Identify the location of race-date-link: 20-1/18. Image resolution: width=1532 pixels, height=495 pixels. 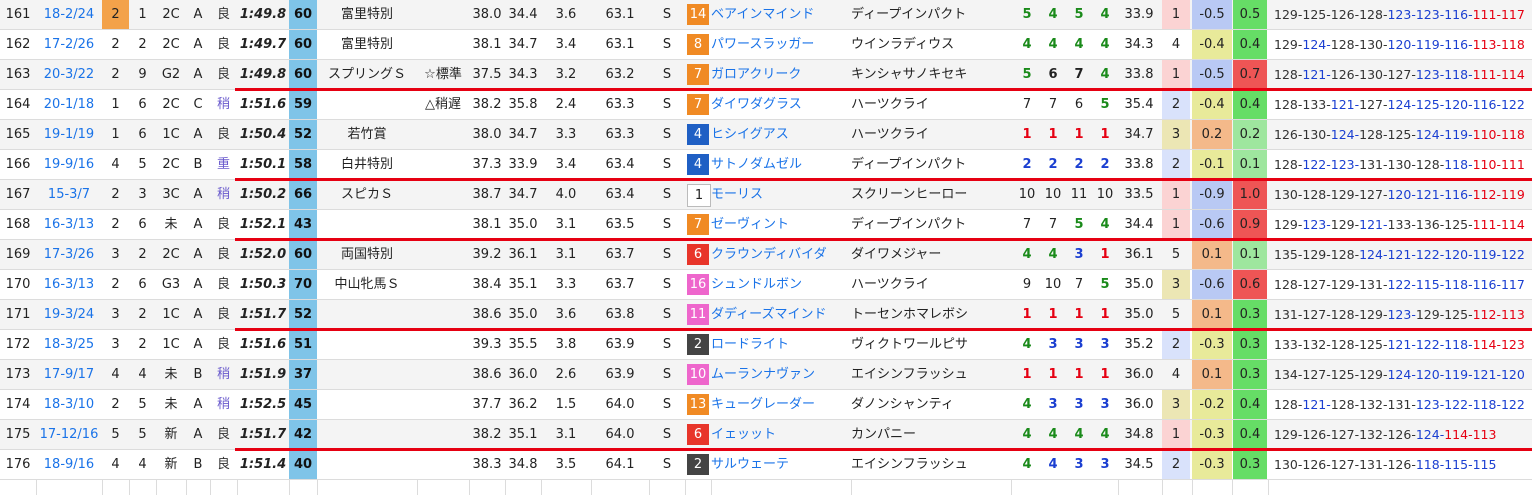
(69, 104).